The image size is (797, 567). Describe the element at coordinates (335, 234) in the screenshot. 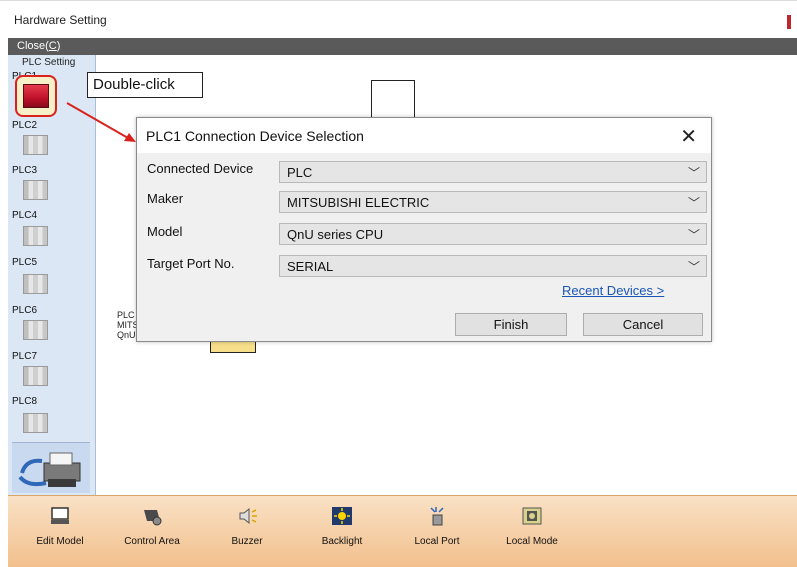

I see `model-value: QnU series CPU` at that location.